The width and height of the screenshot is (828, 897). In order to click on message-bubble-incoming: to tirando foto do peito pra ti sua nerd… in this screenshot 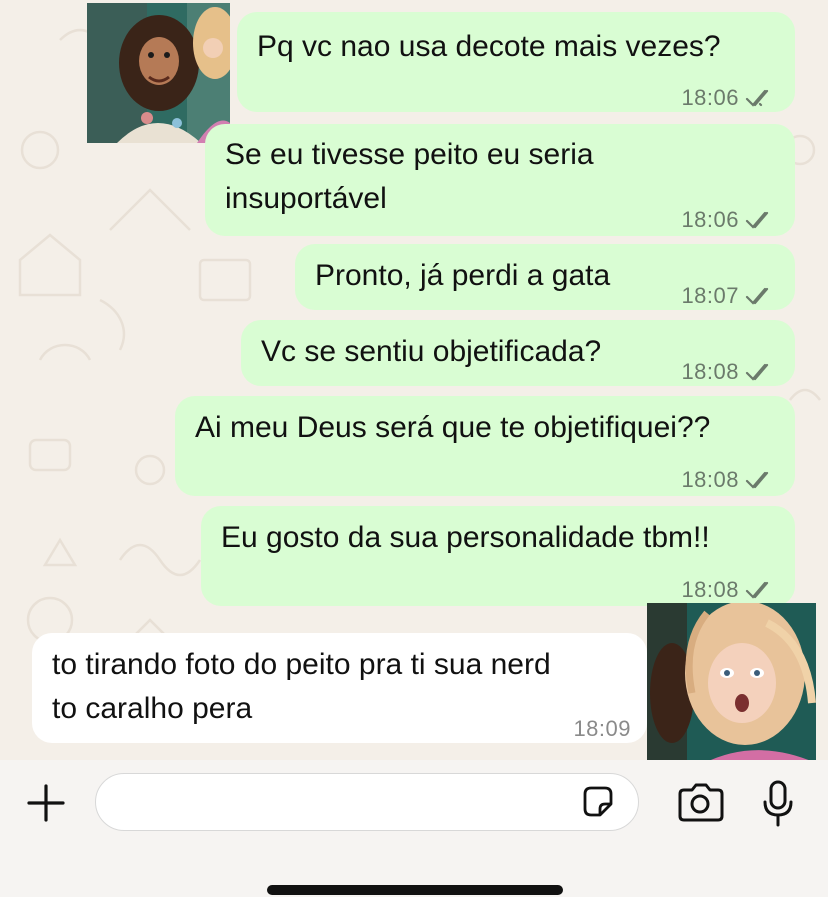, I will do `click(339, 688)`.